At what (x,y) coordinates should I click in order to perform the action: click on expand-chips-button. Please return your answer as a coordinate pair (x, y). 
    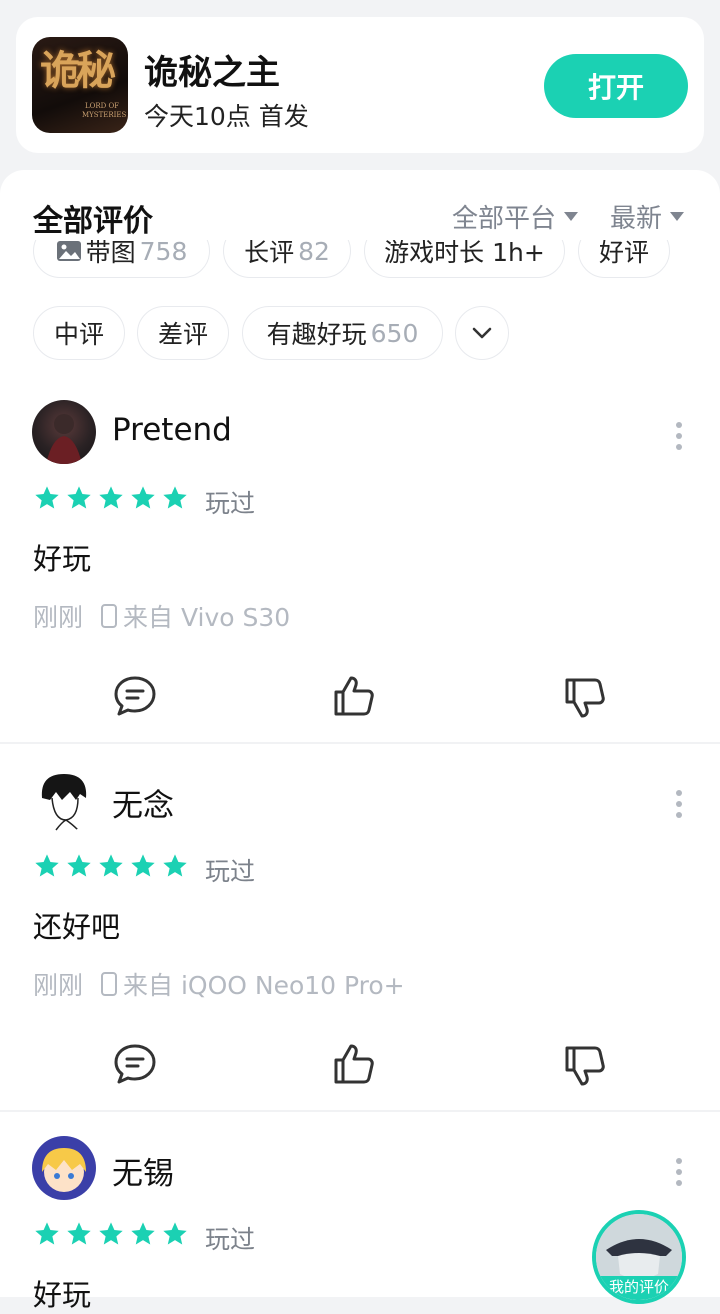
    Looking at the image, I should click on (482, 333).